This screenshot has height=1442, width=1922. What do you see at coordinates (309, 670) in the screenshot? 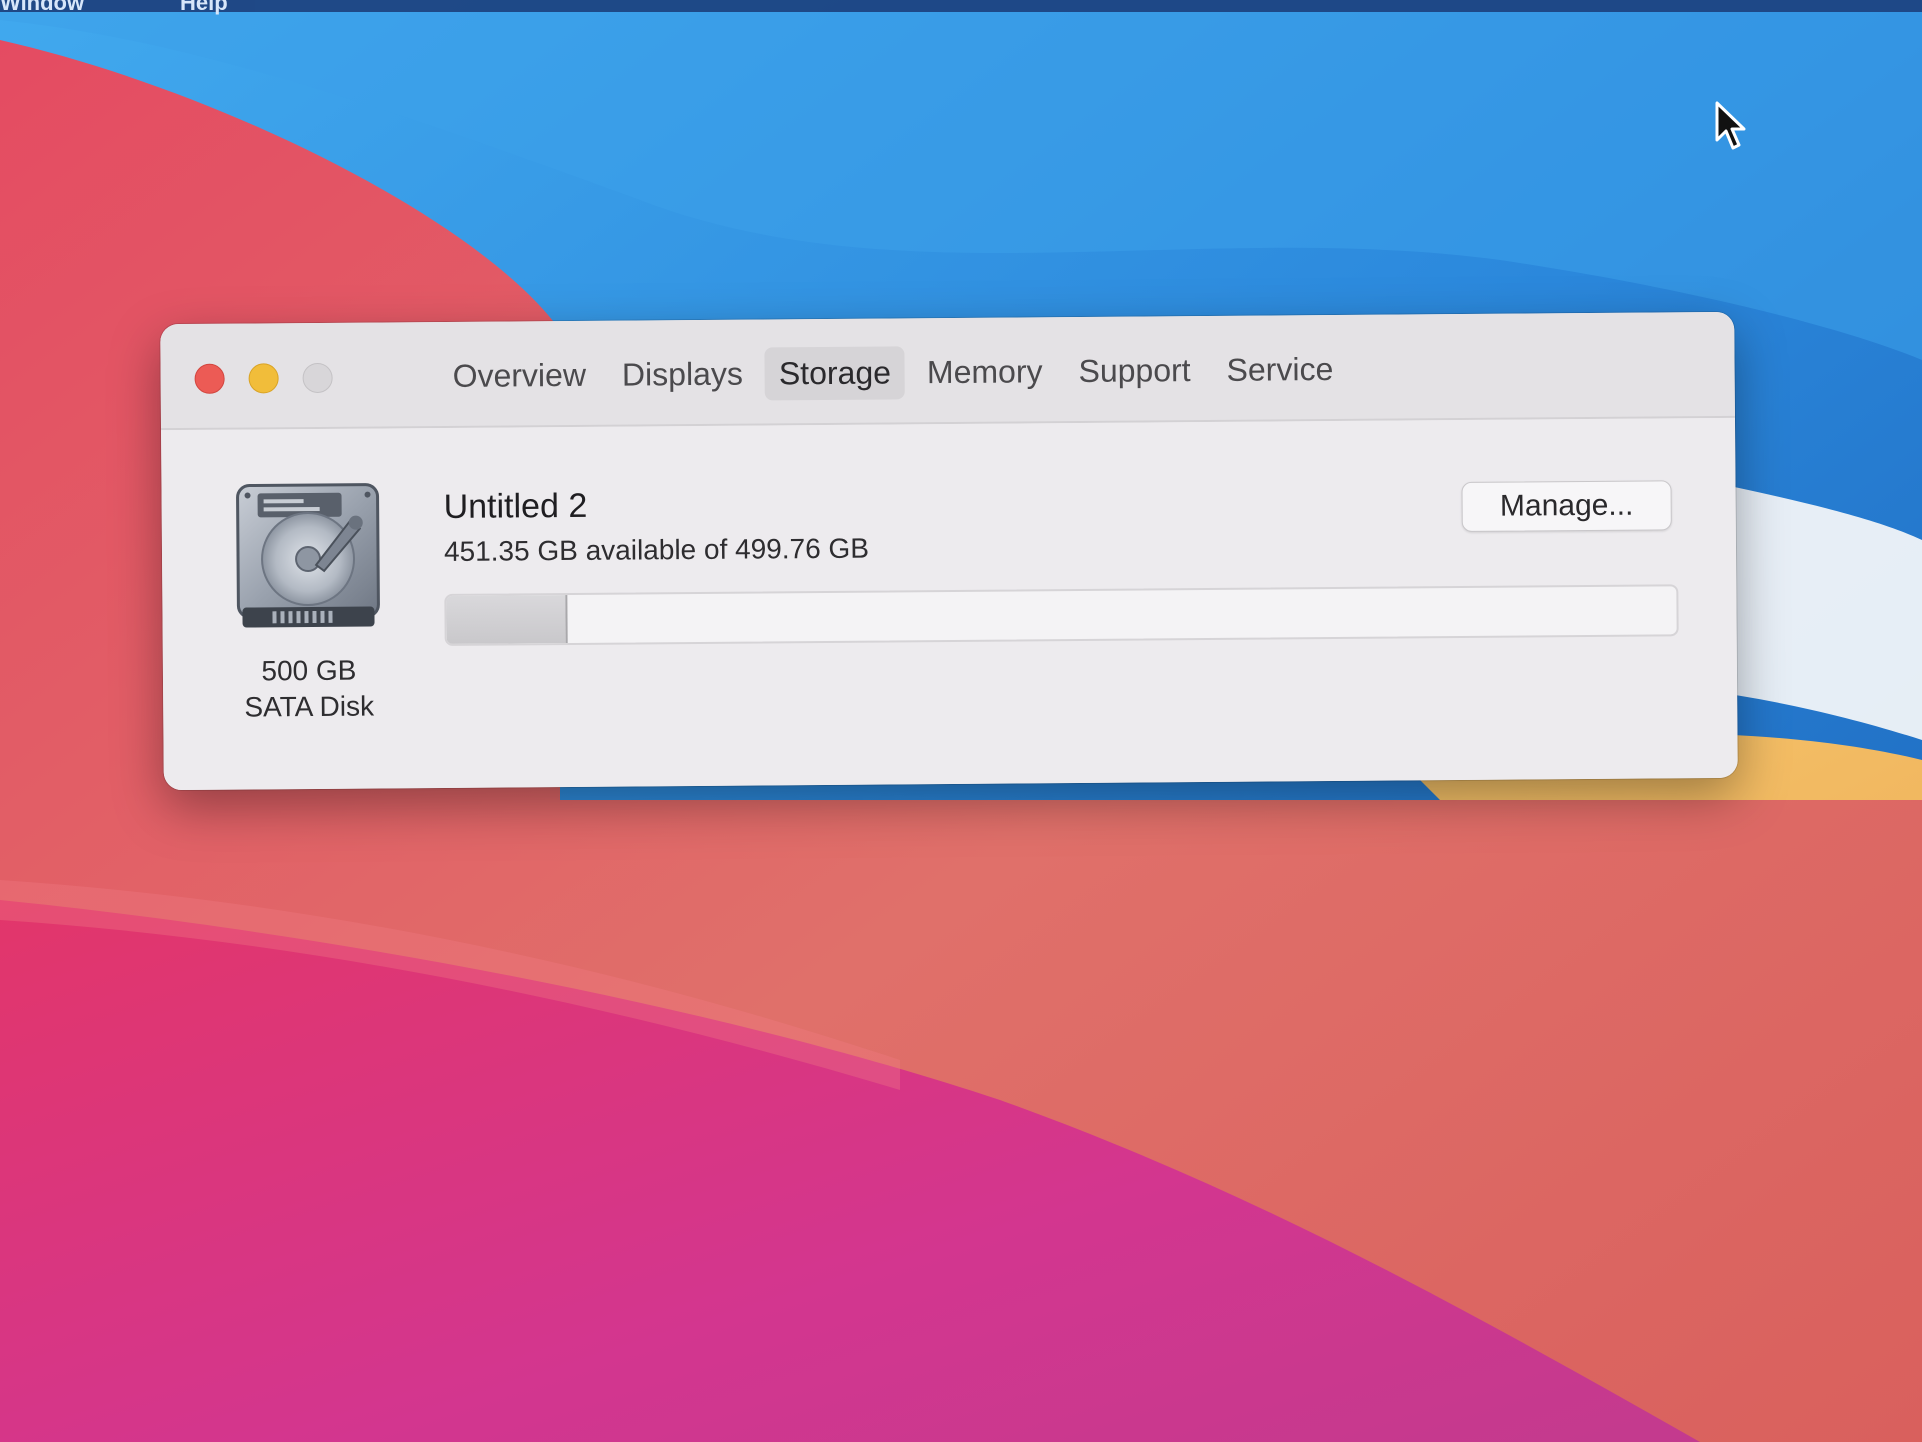
I see `disk-size-label: 500 GB` at bounding box center [309, 670].